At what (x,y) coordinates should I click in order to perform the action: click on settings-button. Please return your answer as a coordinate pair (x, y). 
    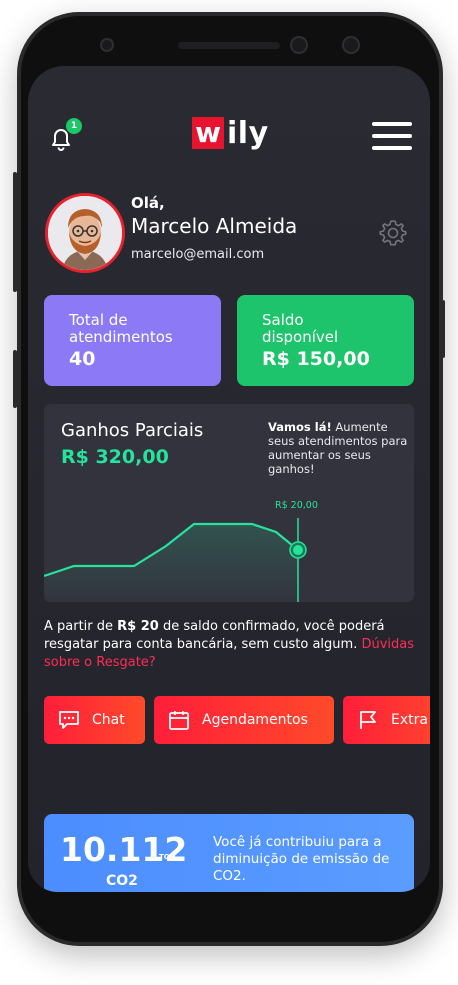
    Looking at the image, I should click on (393, 233).